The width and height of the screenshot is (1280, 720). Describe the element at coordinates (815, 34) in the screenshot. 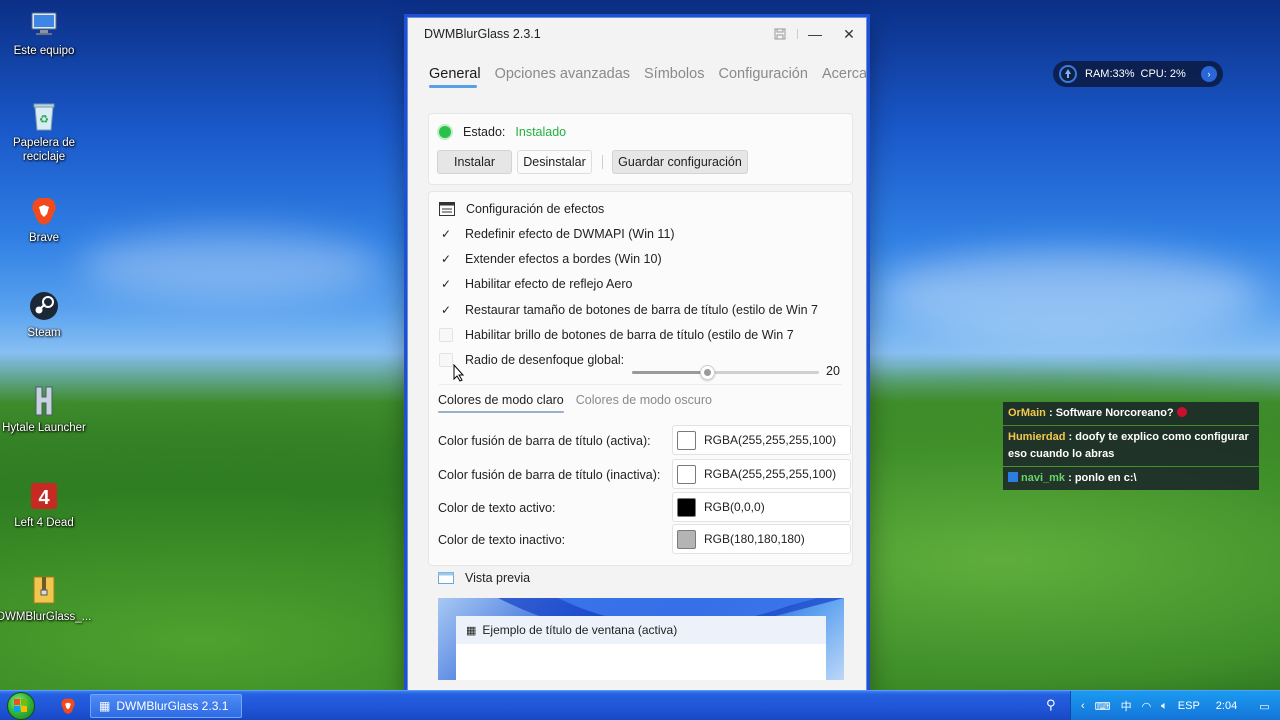

I see `minimize-icon: —` at that location.